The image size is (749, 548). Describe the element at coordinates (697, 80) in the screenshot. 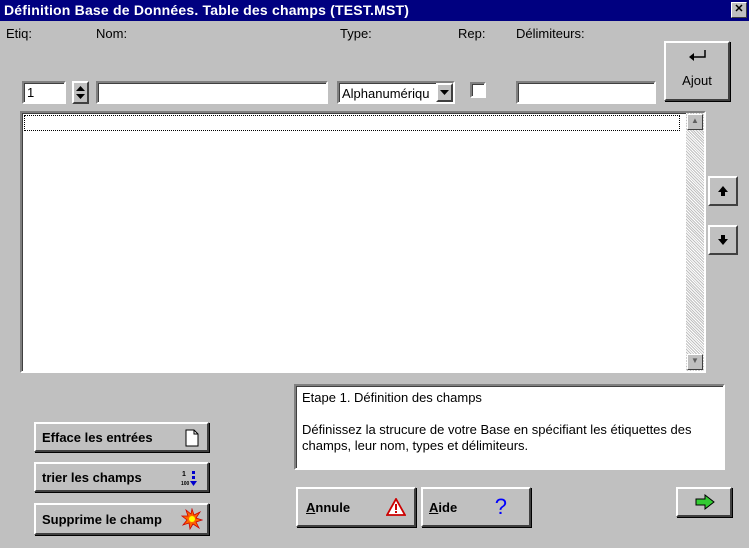

I see `ajout-label: Ajout` at that location.